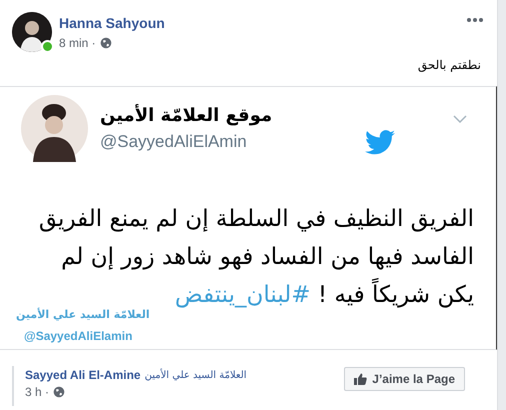 The height and width of the screenshot is (410, 506). Describe the element at coordinates (449, 65) in the screenshot. I see `post-text: نطقتم بالحق` at that location.